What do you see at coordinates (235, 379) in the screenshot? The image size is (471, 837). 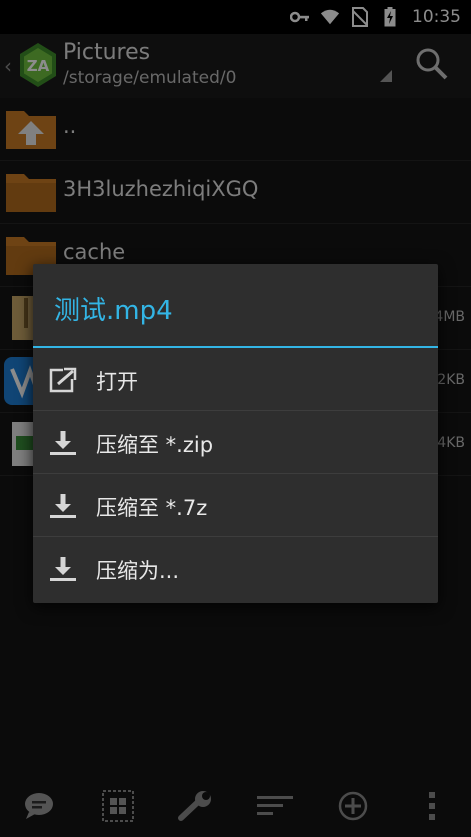 I see `menu-item-open: 打开` at bounding box center [235, 379].